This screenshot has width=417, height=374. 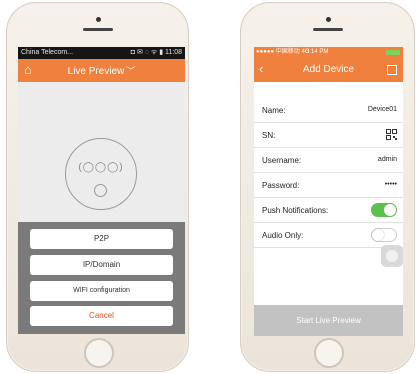 What do you see at coordinates (328, 235) in the screenshot?
I see `audio-only-row: Audio Only:` at bounding box center [328, 235].